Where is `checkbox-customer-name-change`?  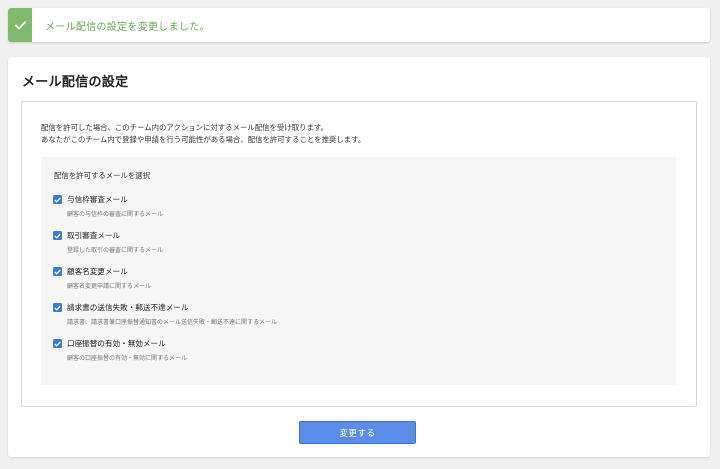
checkbox-customer-name-change is located at coordinates (57, 271).